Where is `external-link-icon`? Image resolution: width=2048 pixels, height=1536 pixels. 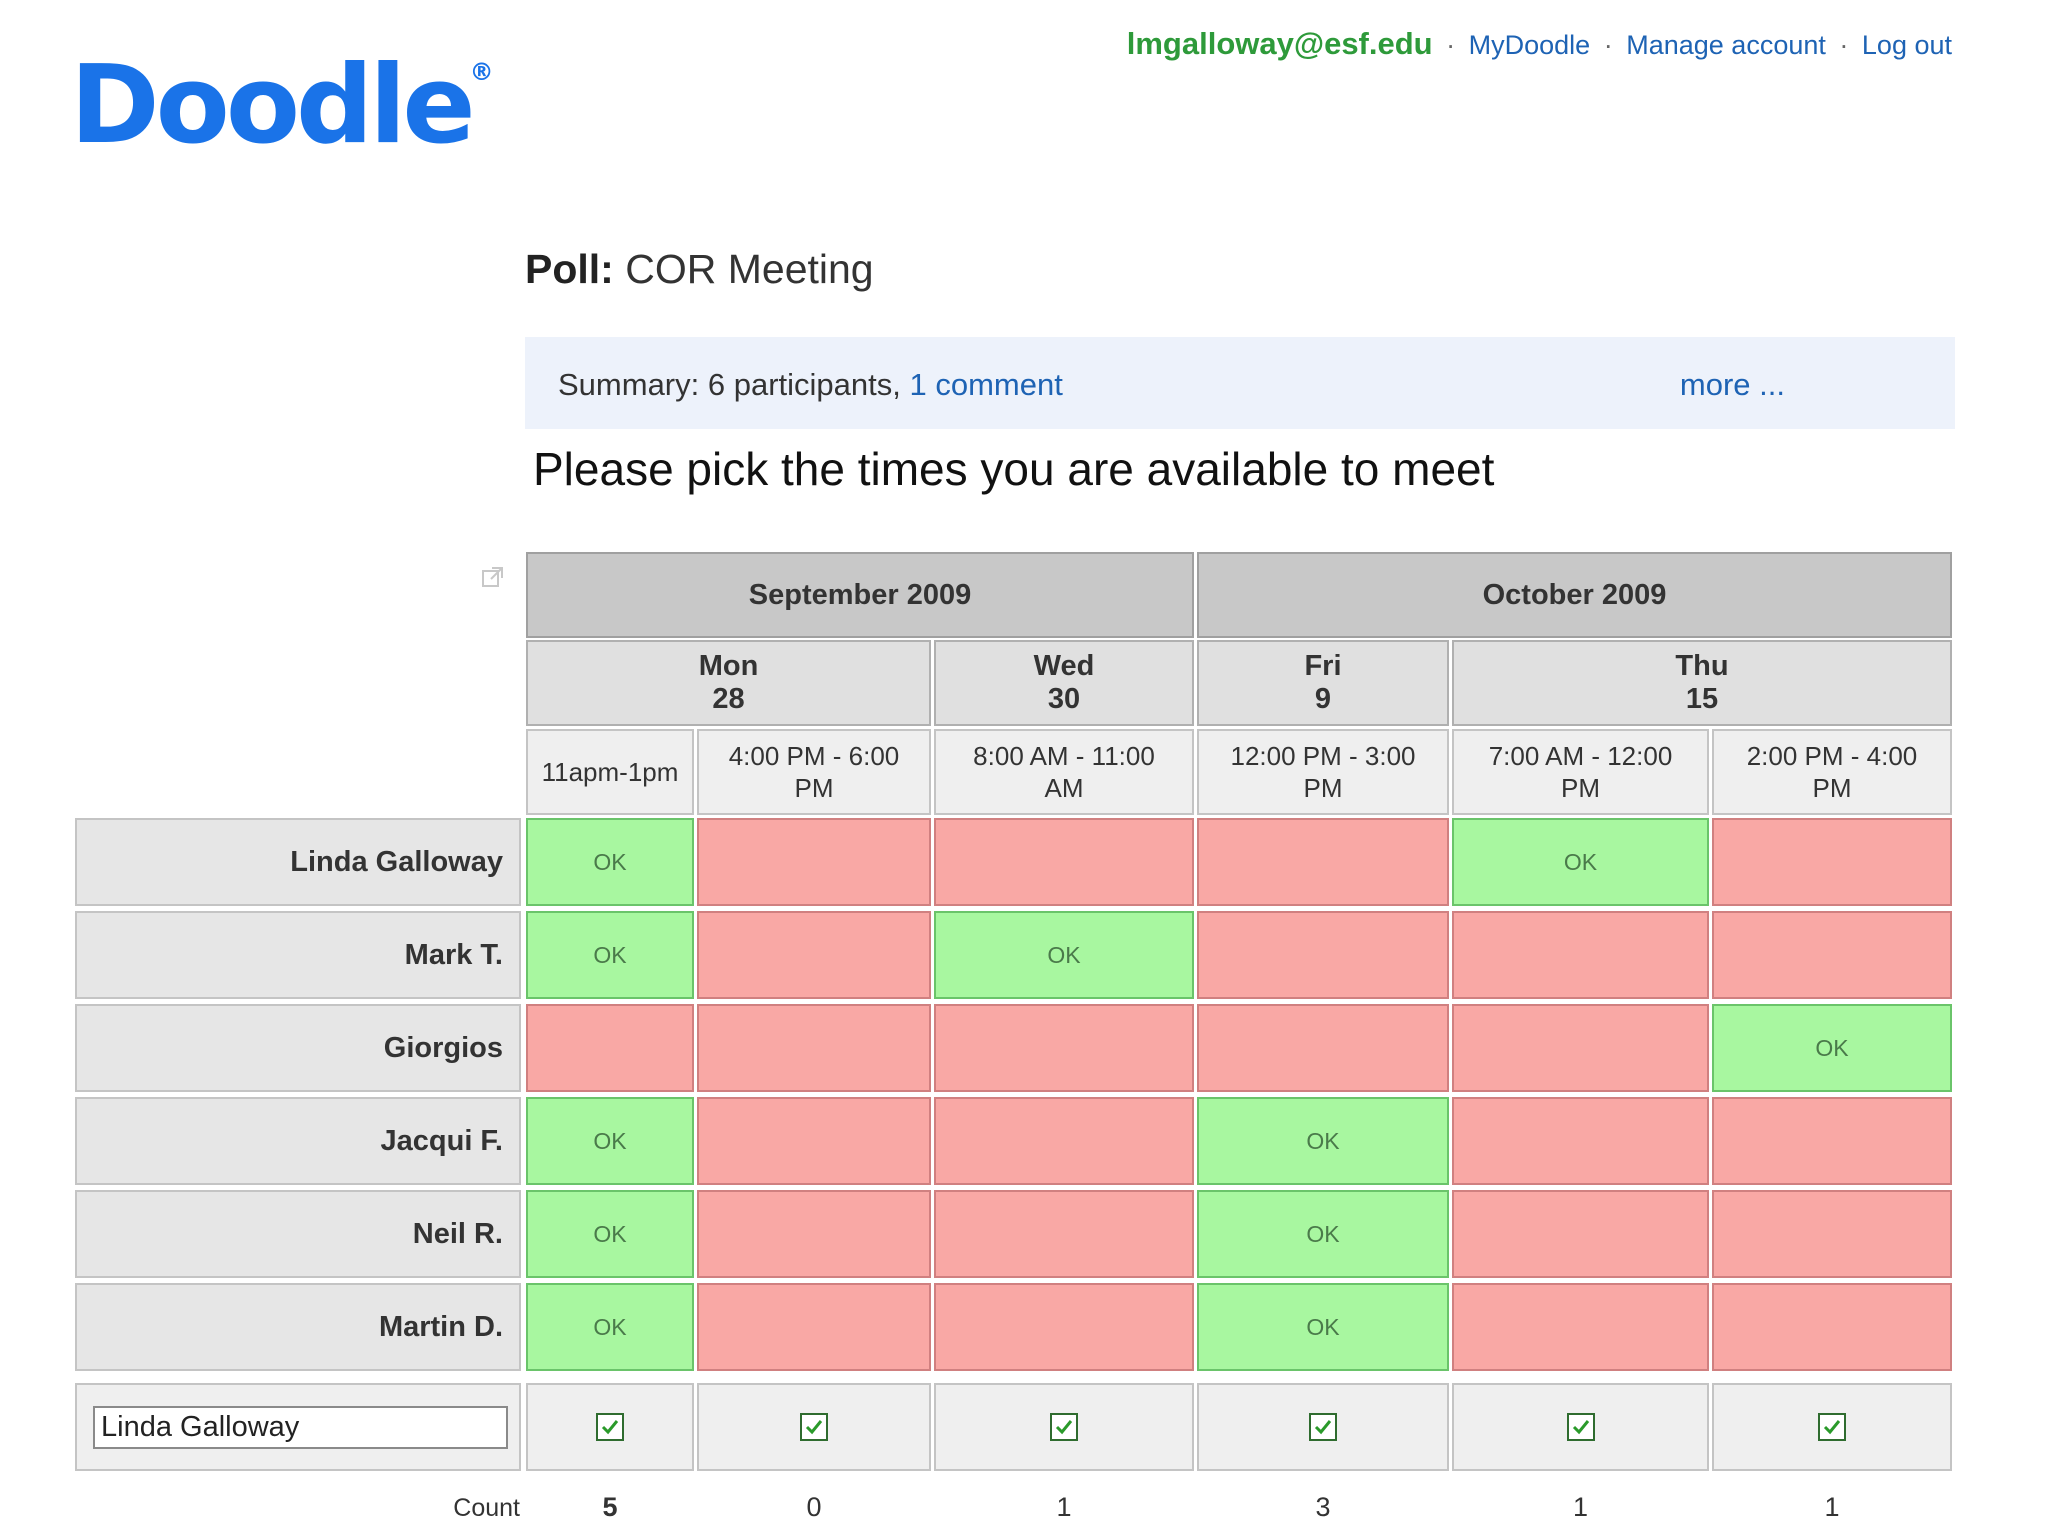
external-link-icon is located at coordinates (493, 577).